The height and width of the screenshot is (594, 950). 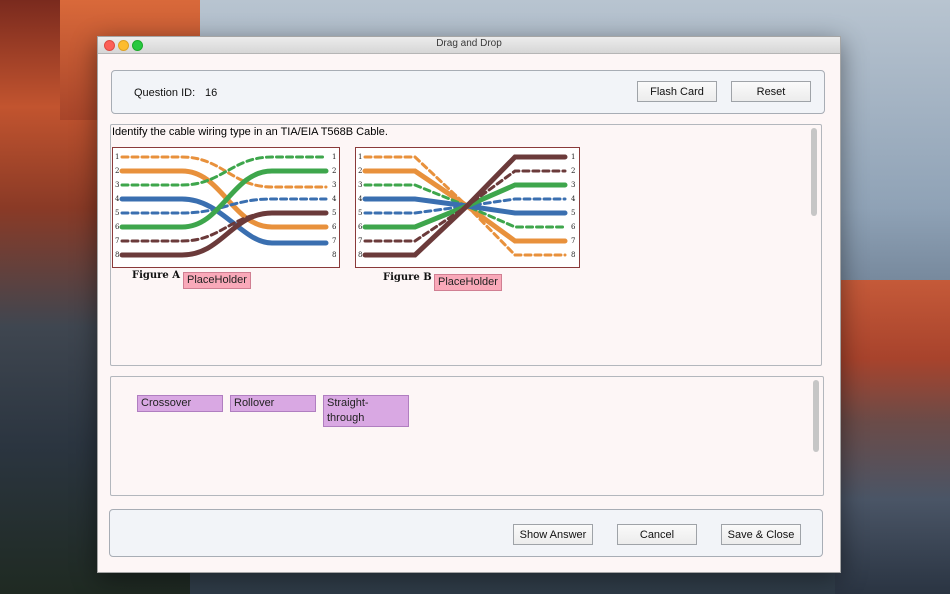 I want to click on fig-b-right-pin-3: 3, so click(x=573, y=185).